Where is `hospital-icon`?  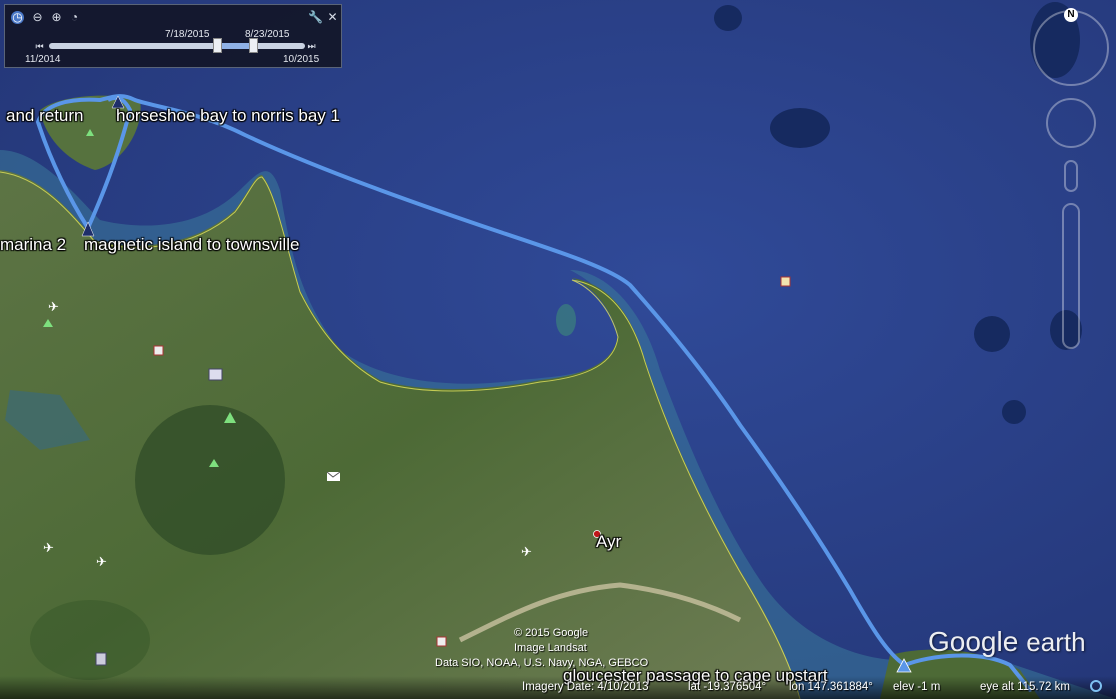 hospital-icon is located at coordinates (215, 374).